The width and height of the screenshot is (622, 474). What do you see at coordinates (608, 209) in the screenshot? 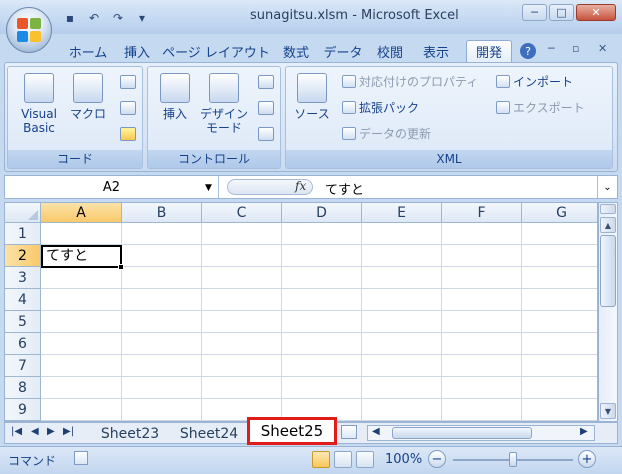
I see `split-box-icon` at bounding box center [608, 209].